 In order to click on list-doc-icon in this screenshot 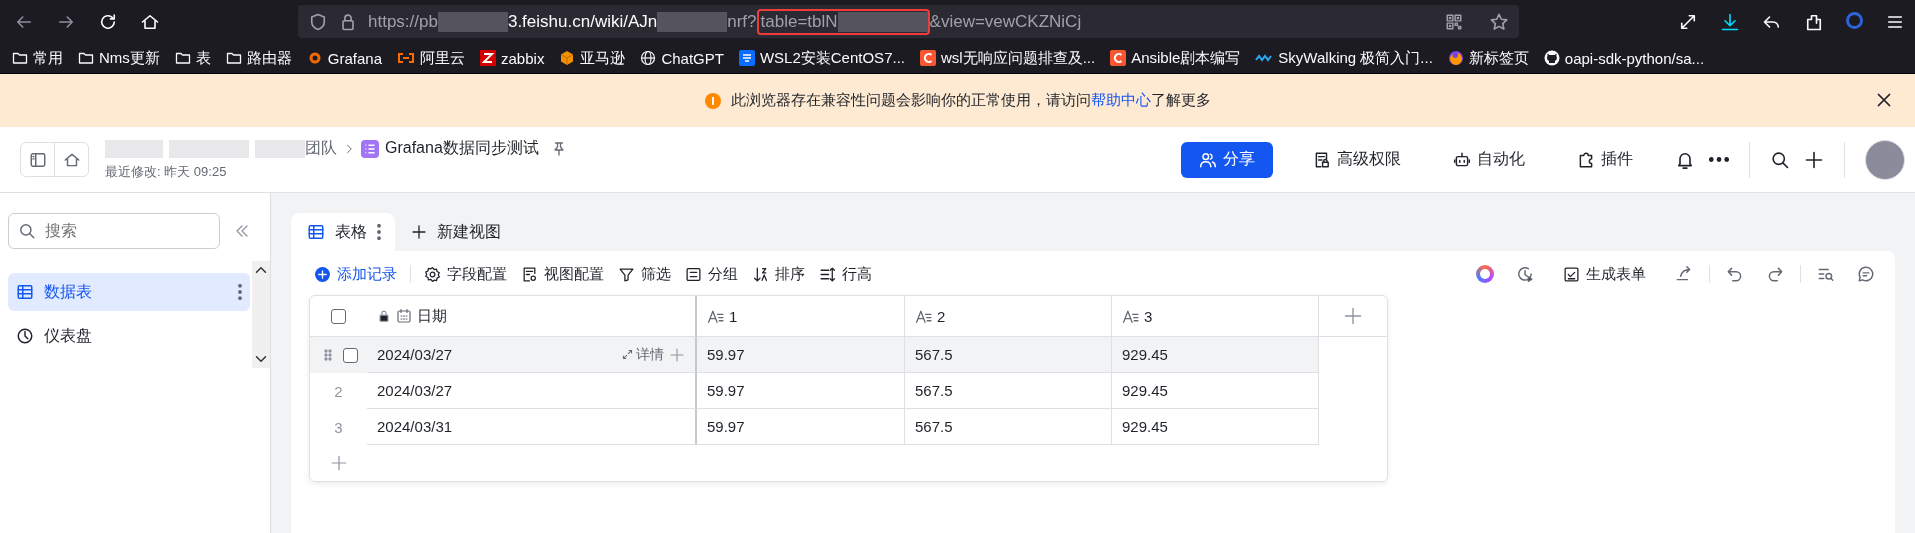, I will do `click(370, 148)`.